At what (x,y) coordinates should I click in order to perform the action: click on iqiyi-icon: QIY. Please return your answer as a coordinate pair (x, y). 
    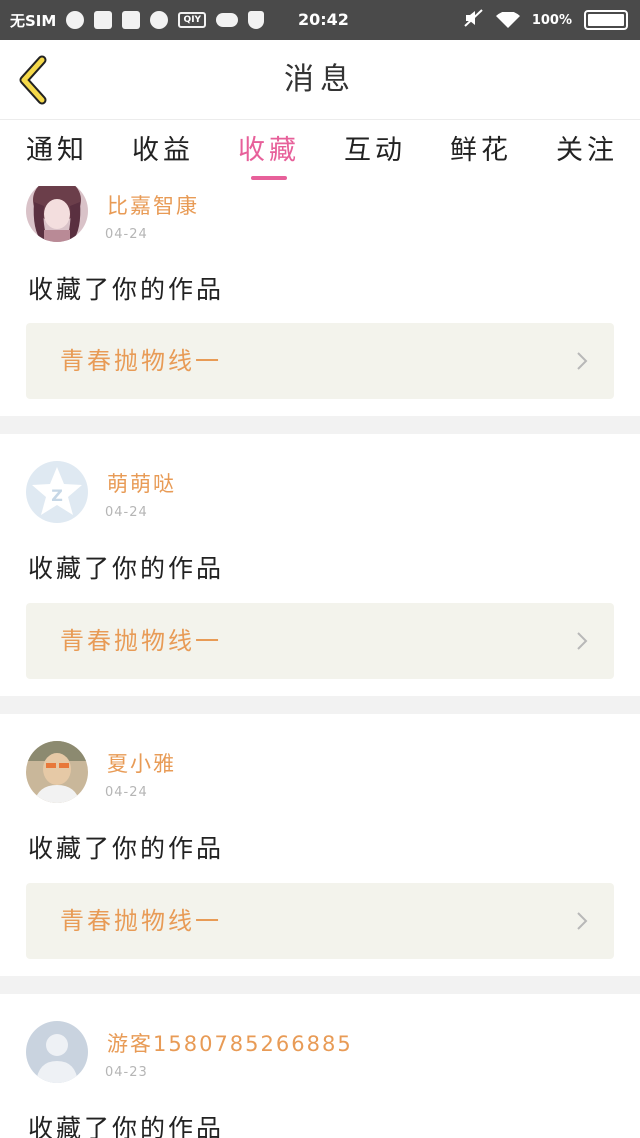
    Looking at the image, I should click on (192, 20).